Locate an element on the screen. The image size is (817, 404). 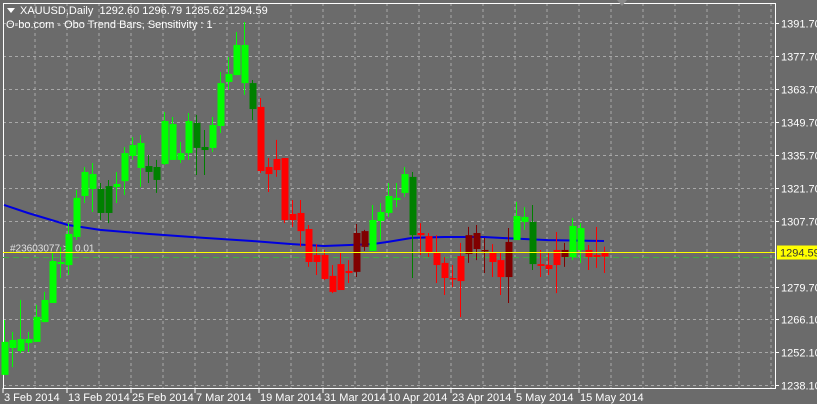
time-axis-label: 5 May 2014 is located at coordinates (544, 398).